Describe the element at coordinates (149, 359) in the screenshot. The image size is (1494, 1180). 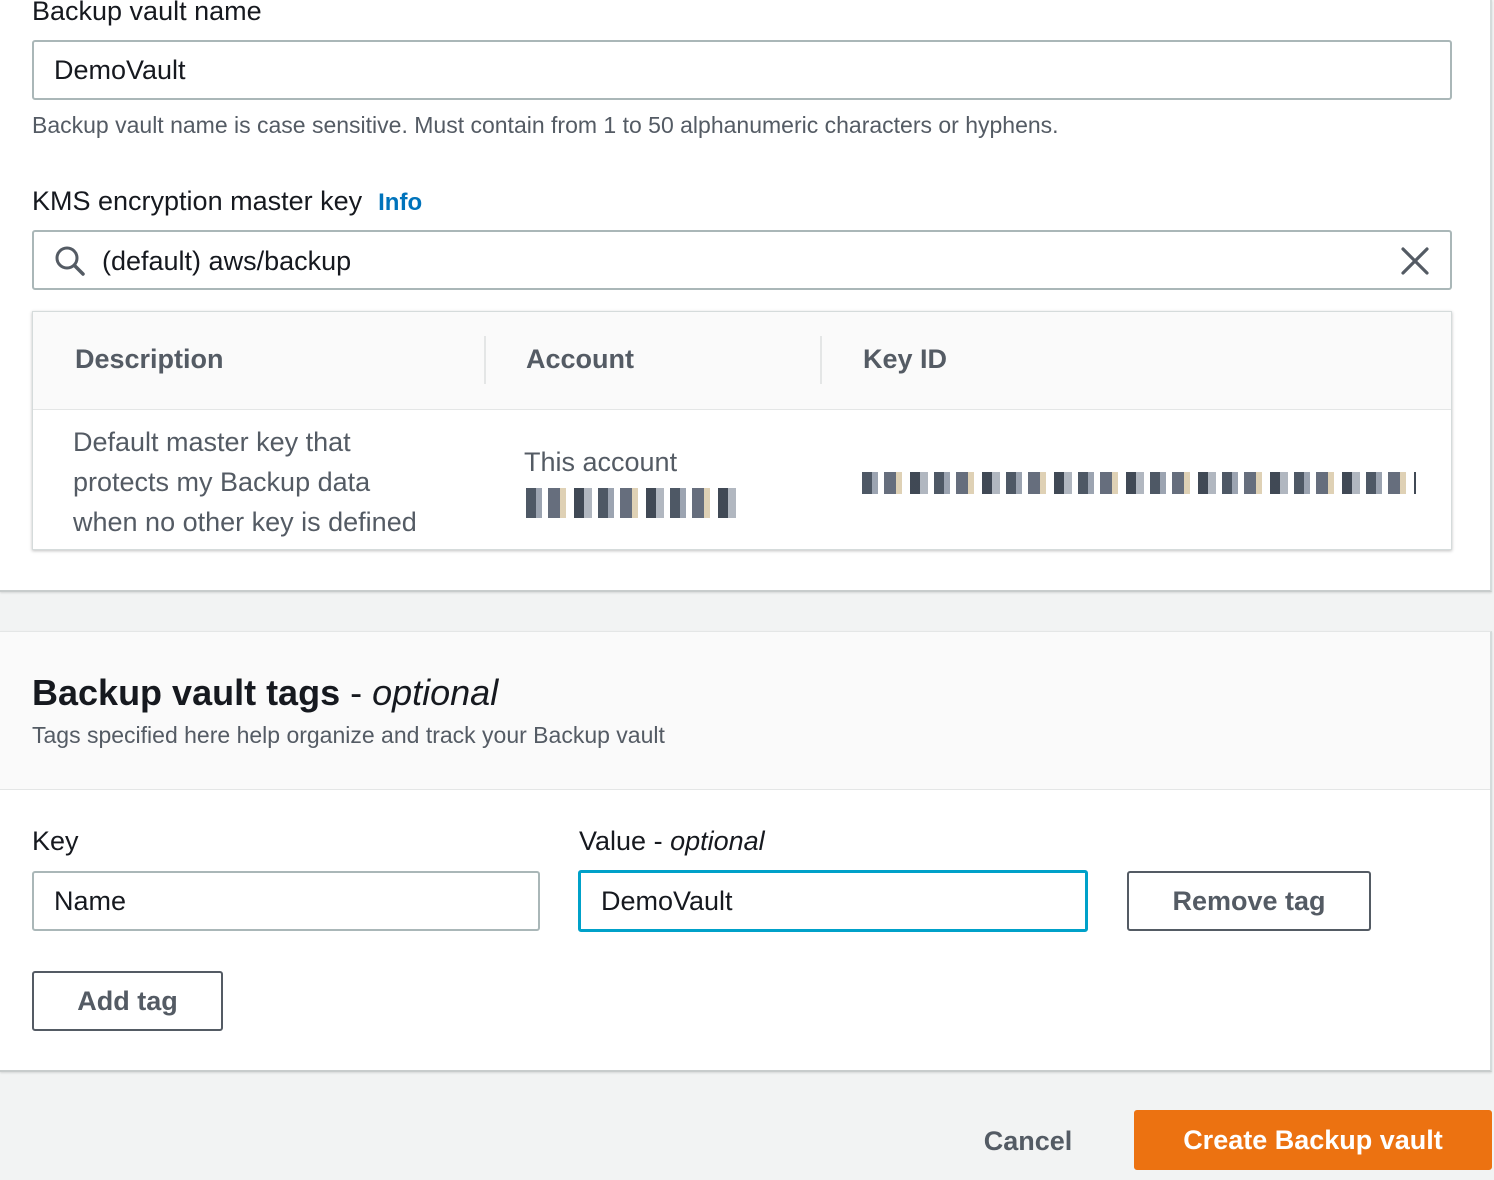
I see `column-header-description: Description` at that location.